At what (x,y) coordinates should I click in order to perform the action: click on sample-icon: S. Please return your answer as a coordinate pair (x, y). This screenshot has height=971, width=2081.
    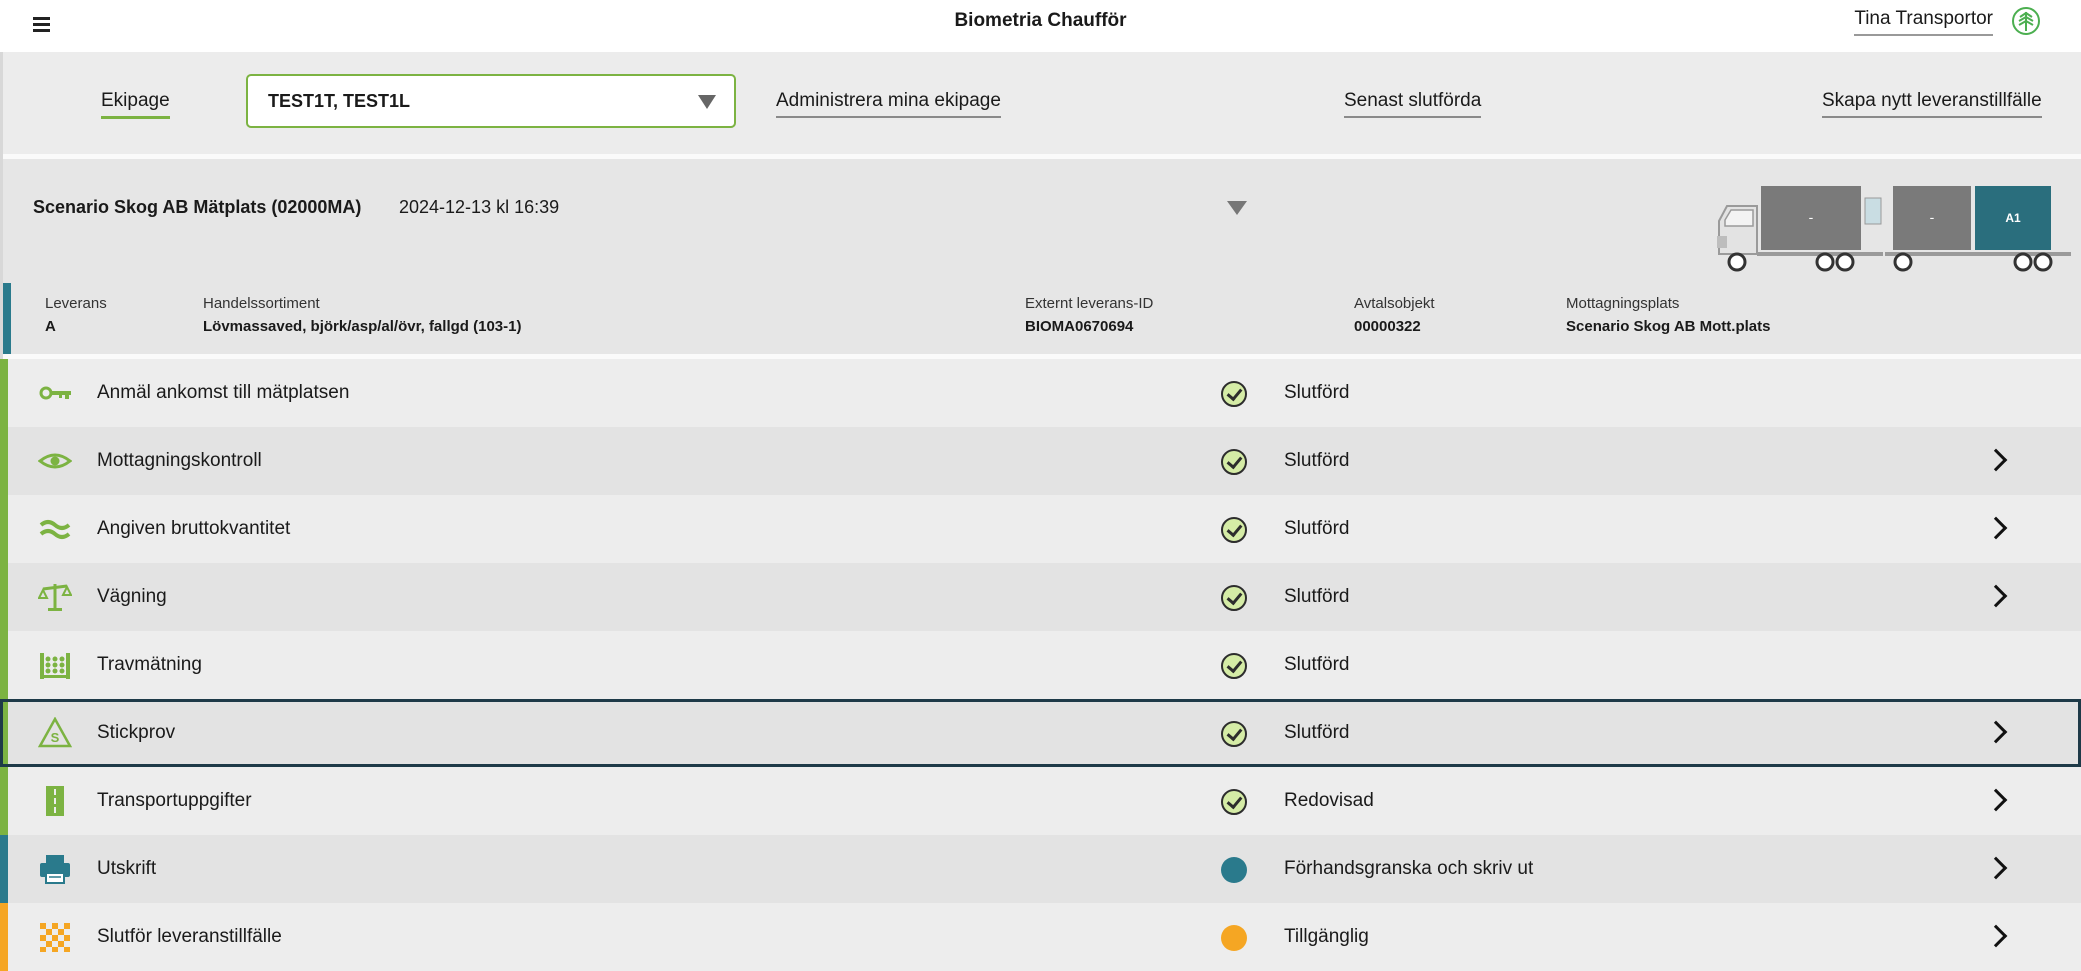
    Looking at the image, I should click on (55, 732).